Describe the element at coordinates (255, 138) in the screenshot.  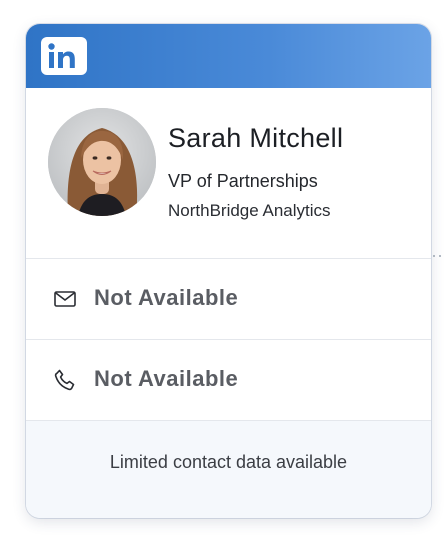
I see `profile-name: Sarah Mitchell` at that location.